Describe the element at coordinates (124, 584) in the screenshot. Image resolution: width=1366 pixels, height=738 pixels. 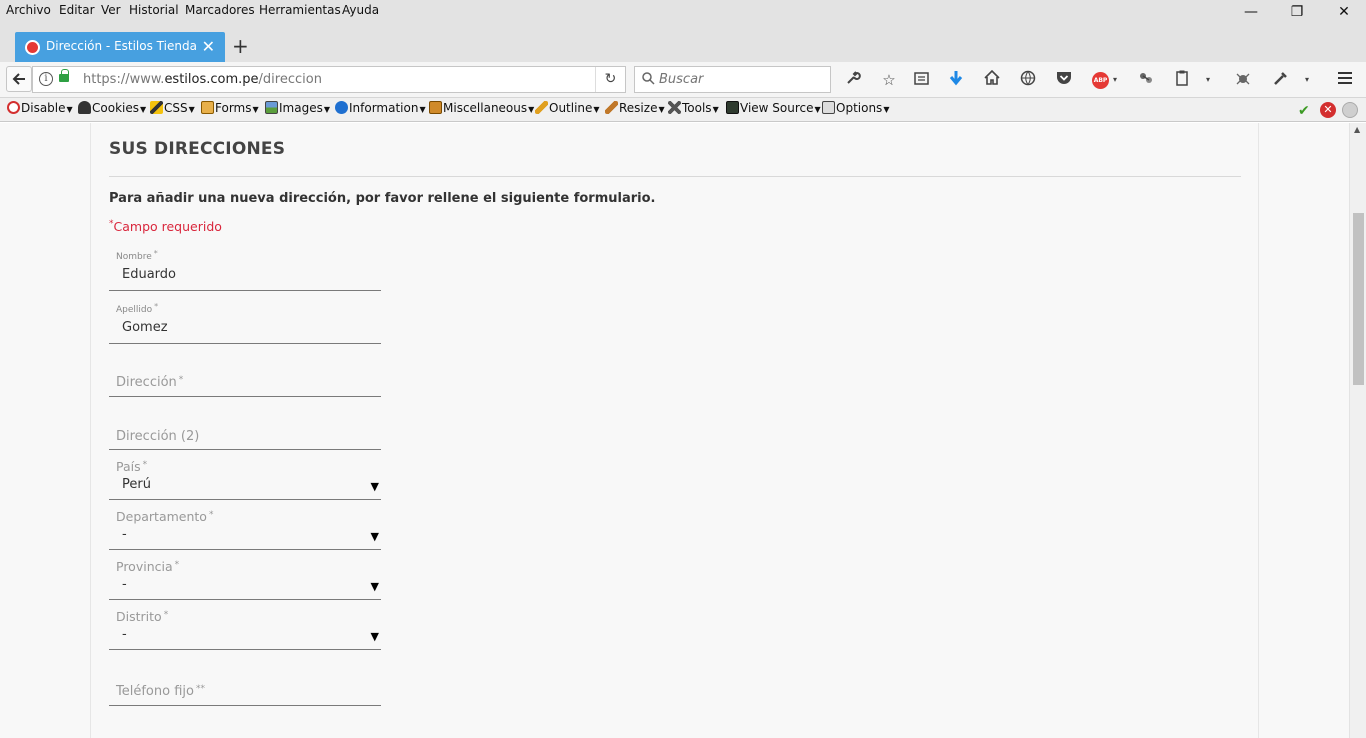
I see `provincia-value: -` at that location.